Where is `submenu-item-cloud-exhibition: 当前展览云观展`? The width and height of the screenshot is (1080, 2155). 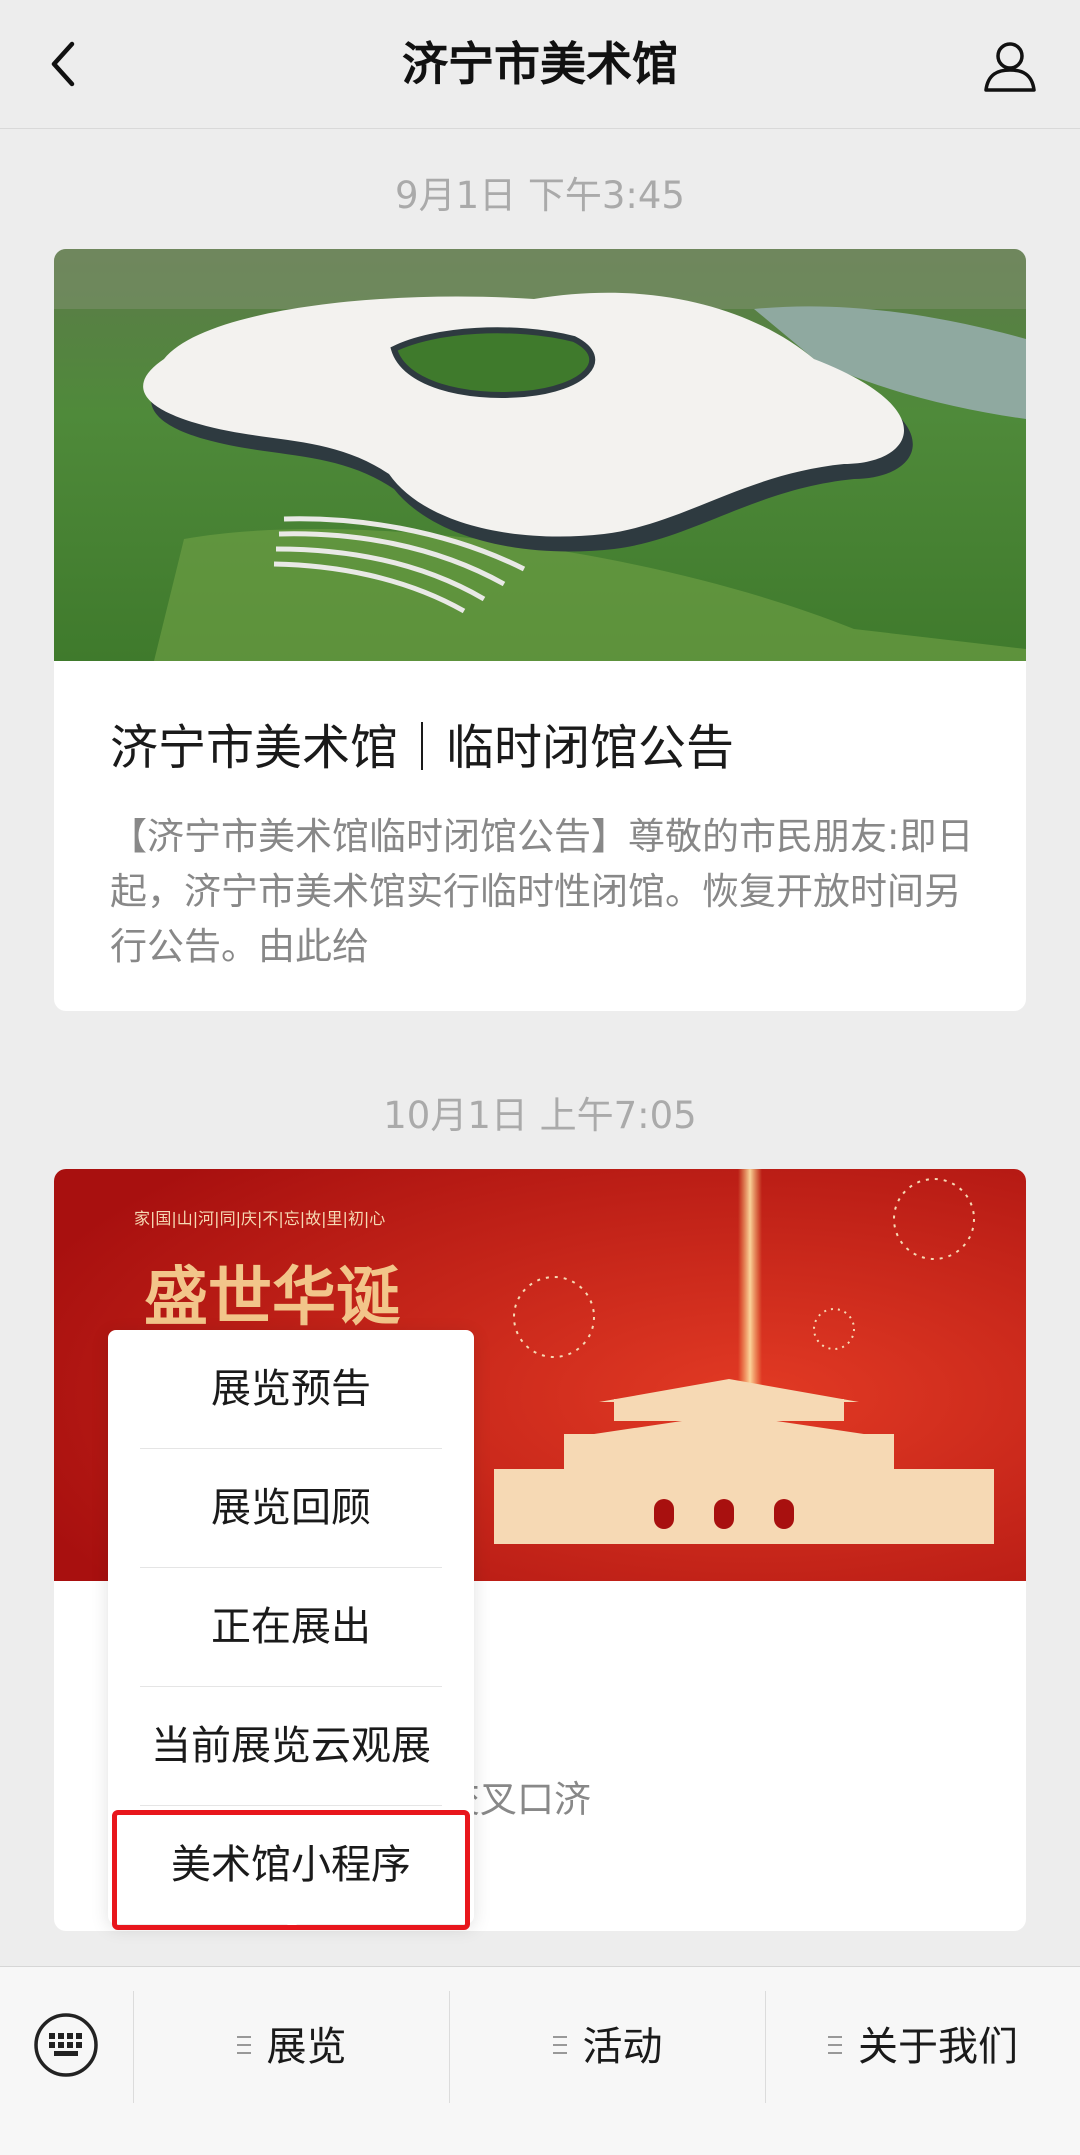
submenu-item-cloud-exhibition: 当前展览云观展 is located at coordinates (291, 1746).